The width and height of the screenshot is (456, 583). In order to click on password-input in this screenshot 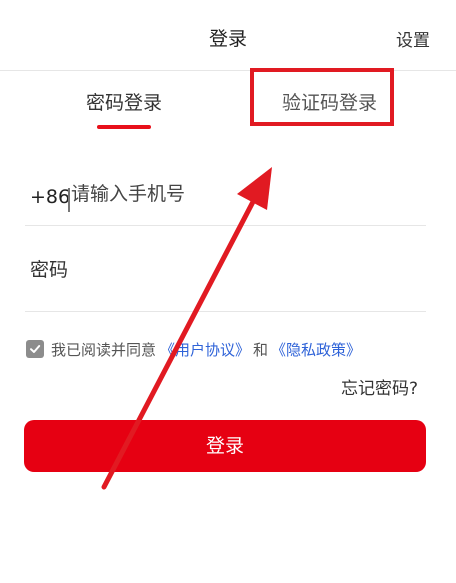, I will do `click(200, 270)`.